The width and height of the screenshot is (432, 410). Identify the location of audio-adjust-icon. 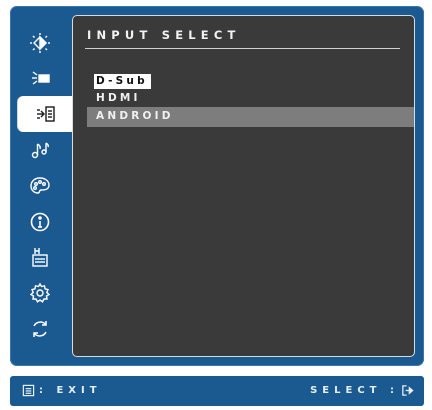
(40, 150).